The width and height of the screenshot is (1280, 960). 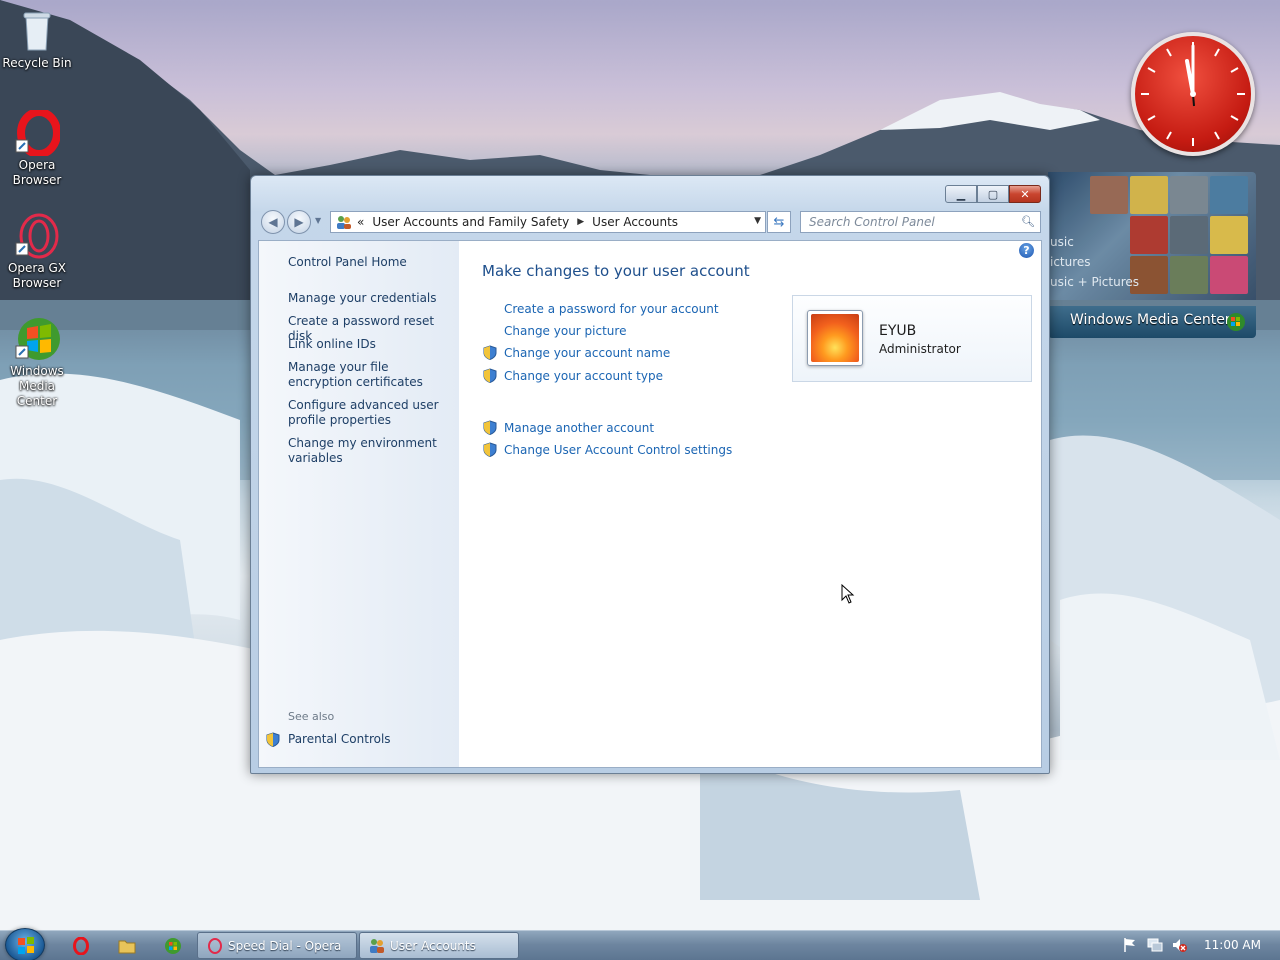 What do you see at coordinates (370, 344) in the screenshot?
I see `sidebar-link-online-ids: Link online IDs` at bounding box center [370, 344].